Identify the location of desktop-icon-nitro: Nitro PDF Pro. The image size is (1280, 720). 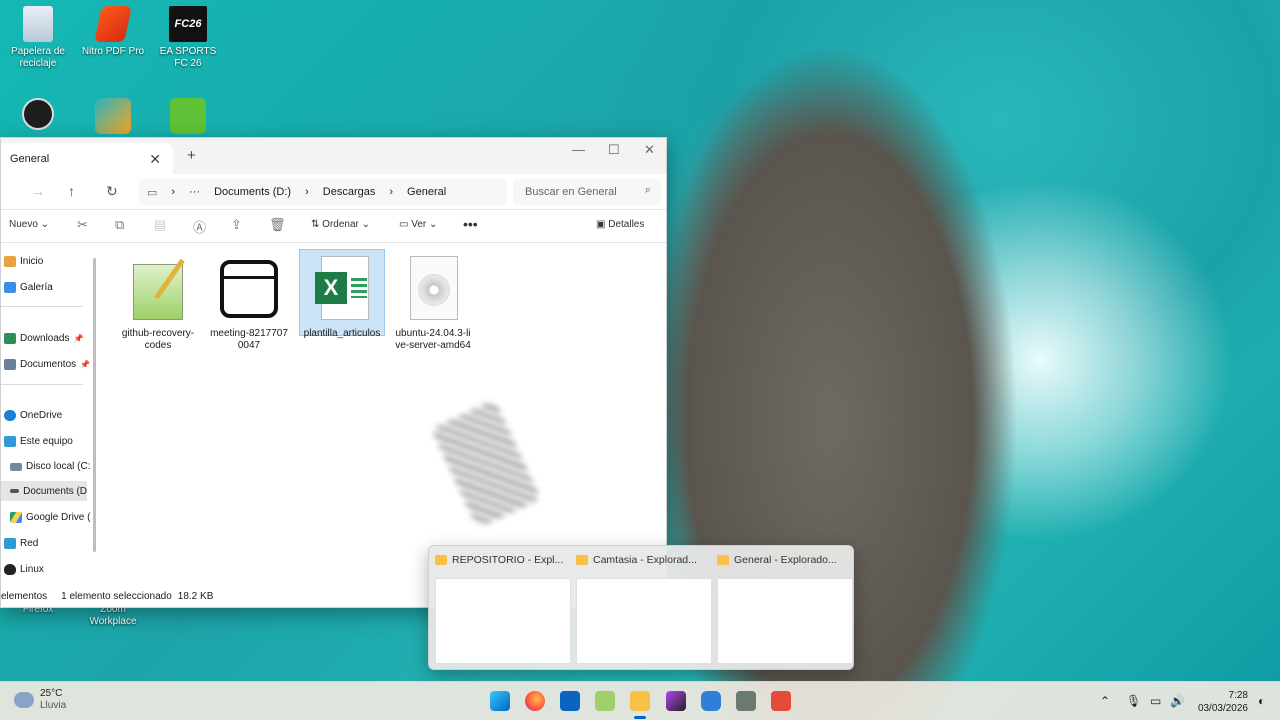
(113, 32).